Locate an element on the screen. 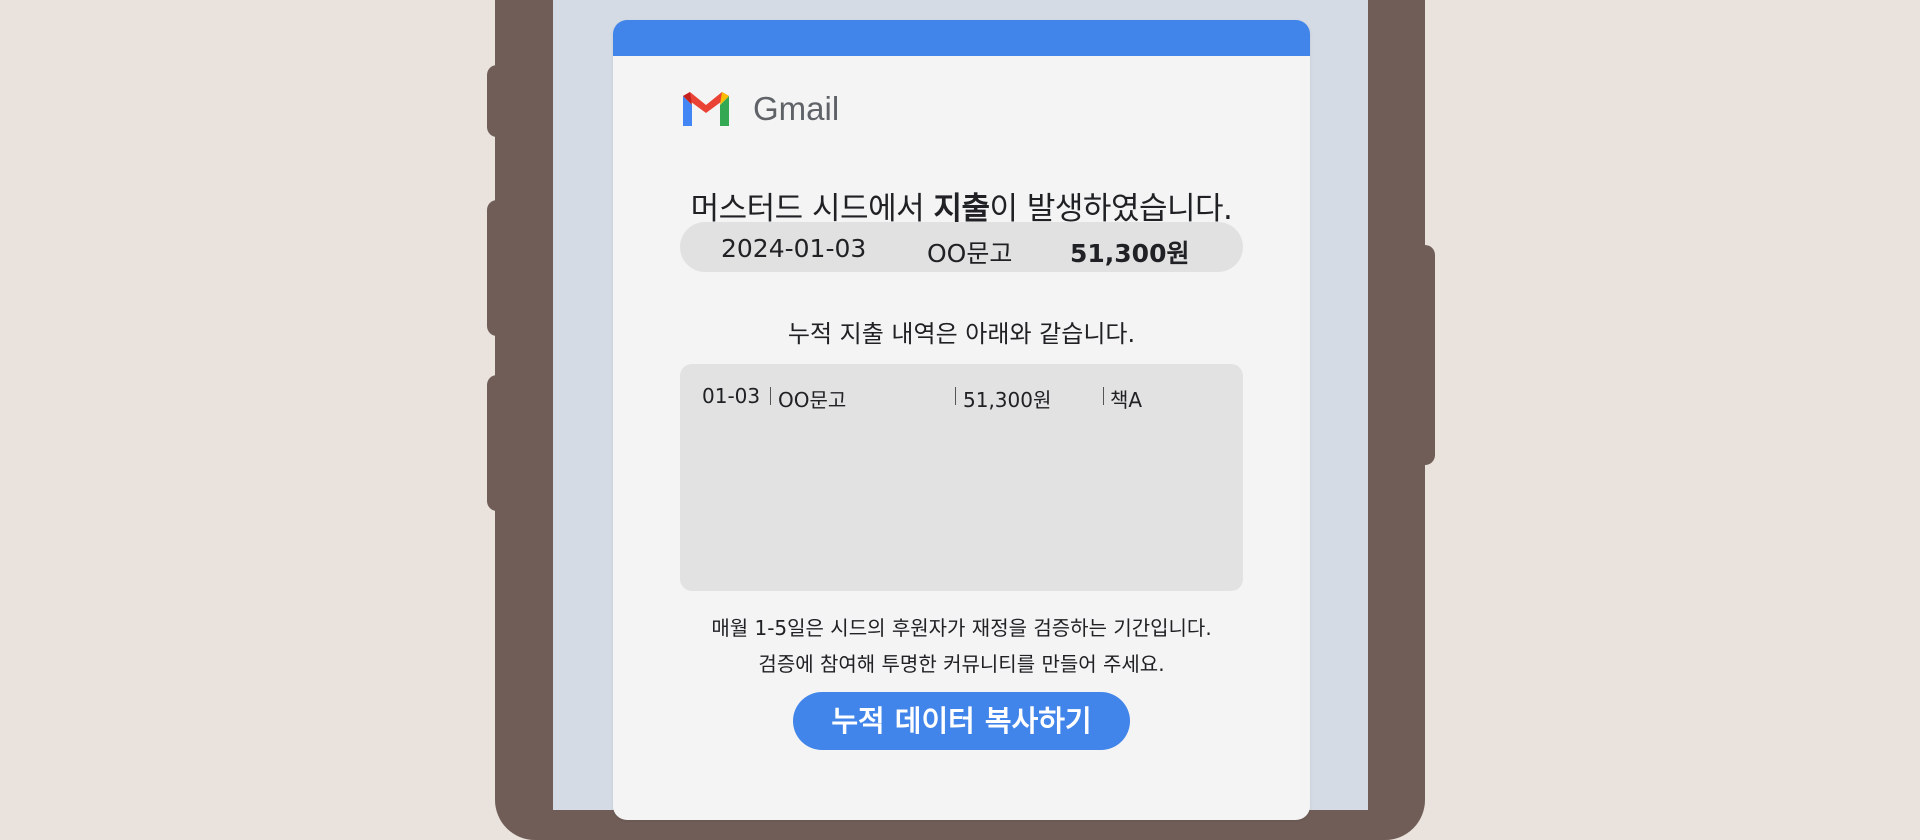 The image size is (1920, 840). email-brand: Gmail is located at coordinates (759, 109).